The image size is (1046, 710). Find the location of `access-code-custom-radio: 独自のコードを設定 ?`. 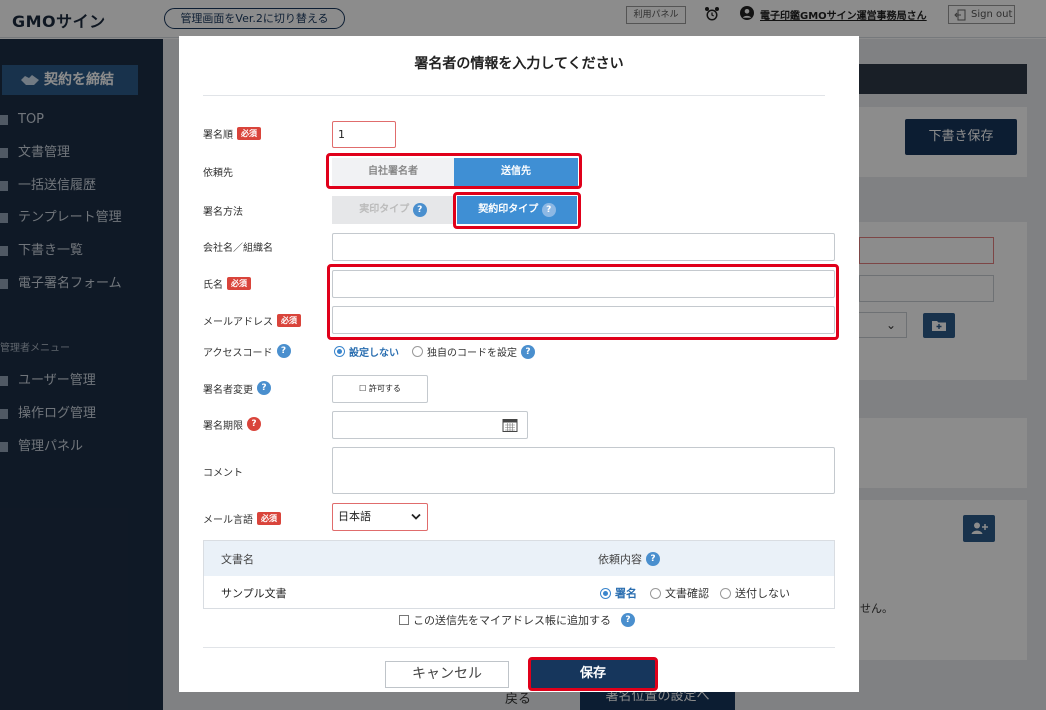

access-code-custom-radio: 独自のコードを設定 ? is located at coordinates (473, 351).